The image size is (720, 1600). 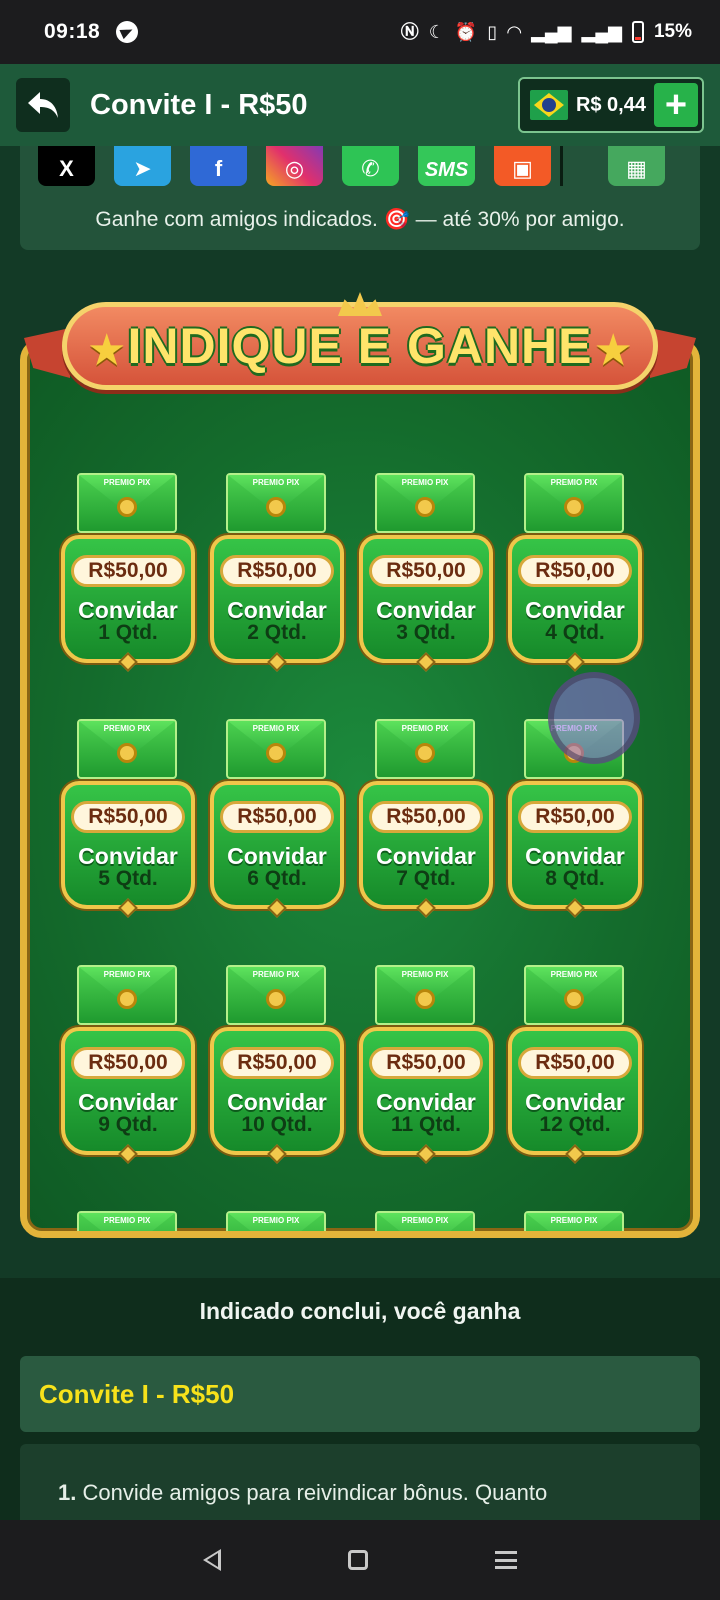 I want to click on reward-card: PREMIO PIX R$50,00 Convidar 1 Qtd., so click(x=129, y=573).